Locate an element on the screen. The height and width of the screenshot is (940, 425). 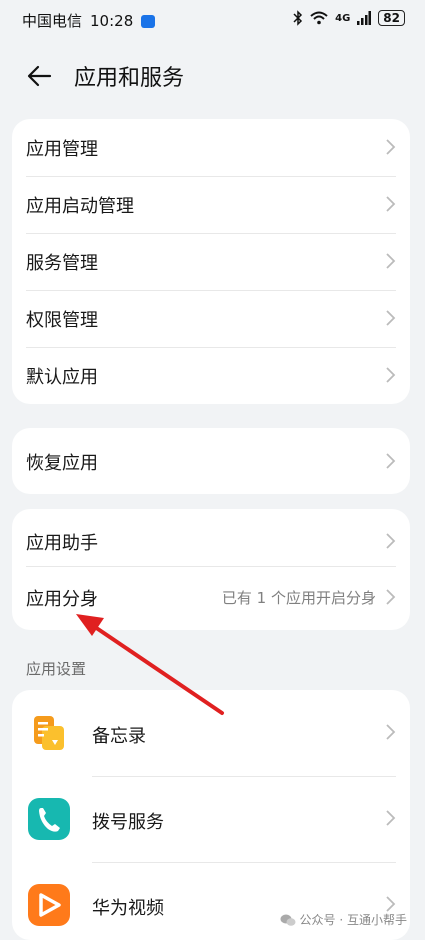
menu-item-app-management: 应用管理 is located at coordinates (211, 147).